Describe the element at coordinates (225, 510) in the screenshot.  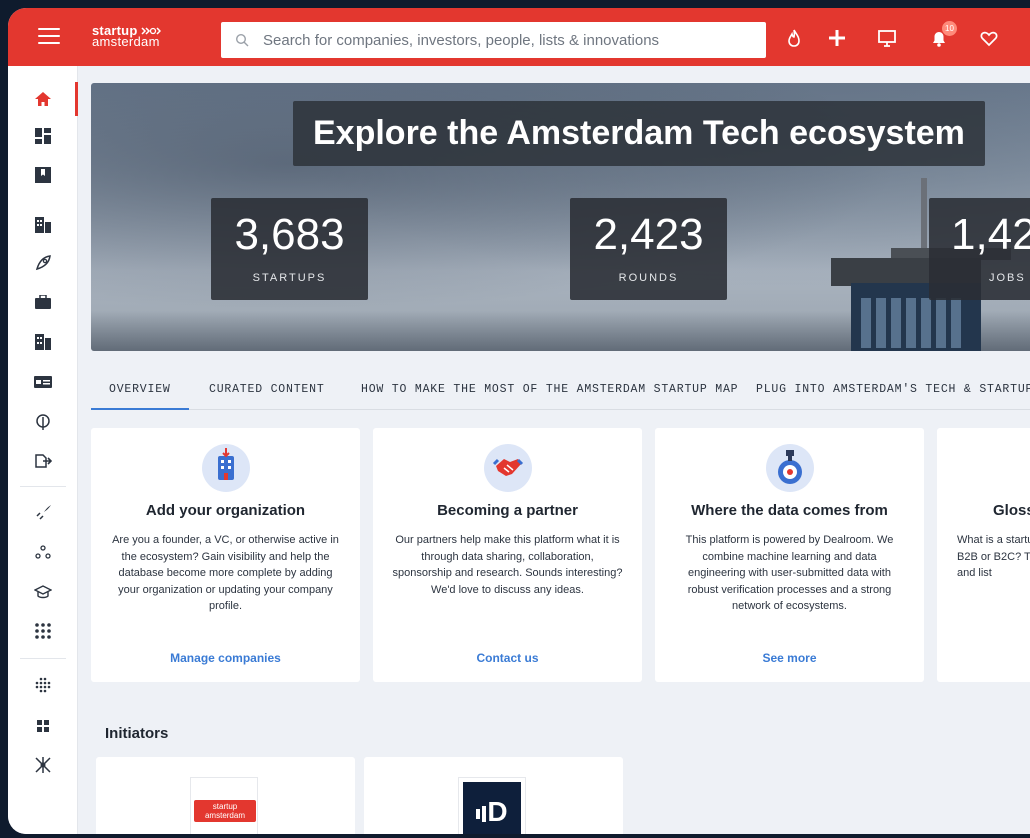
I see `card-title: Add your organization` at that location.